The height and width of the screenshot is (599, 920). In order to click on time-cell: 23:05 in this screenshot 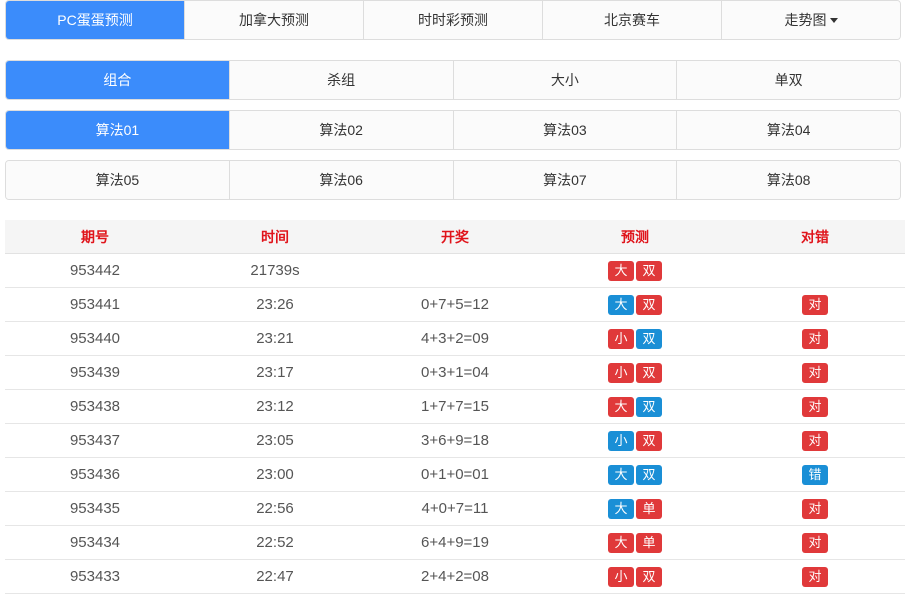, I will do `click(275, 440)`.